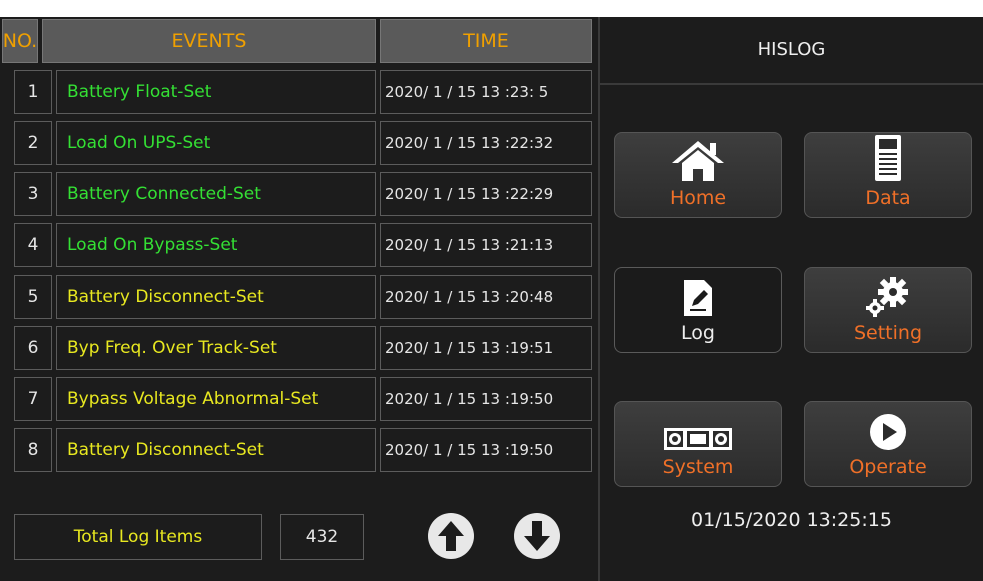 The image size is (983, 581). I want to click on nav-system-label: System, so click(698, 467).